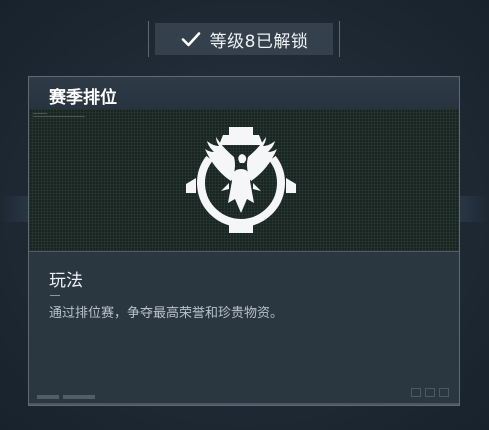 The width and height of the screenshot is (489, 430). Describe the element at coordinates (59, 117) in the screenshot. I see `preview-tiny-text` at that location.